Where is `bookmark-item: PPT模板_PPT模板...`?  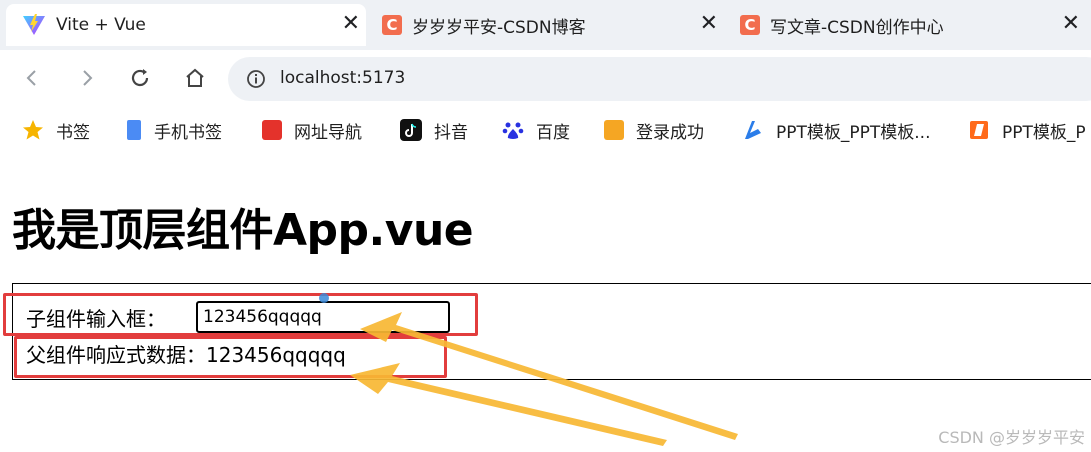 bookmark-item: PPT模板_PPT模板... is located at coordinates (836, 130).